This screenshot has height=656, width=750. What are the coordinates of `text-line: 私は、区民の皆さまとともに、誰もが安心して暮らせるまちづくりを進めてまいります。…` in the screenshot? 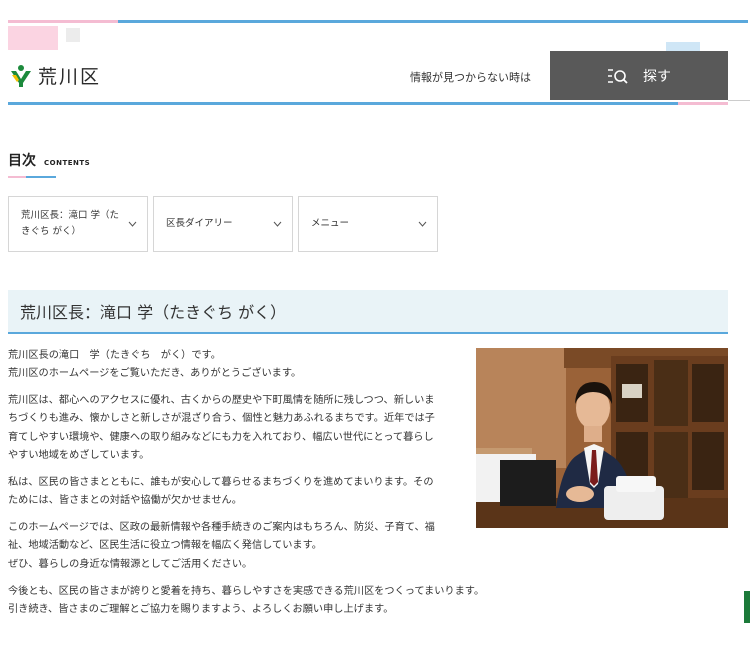 It's located at (221, 482).